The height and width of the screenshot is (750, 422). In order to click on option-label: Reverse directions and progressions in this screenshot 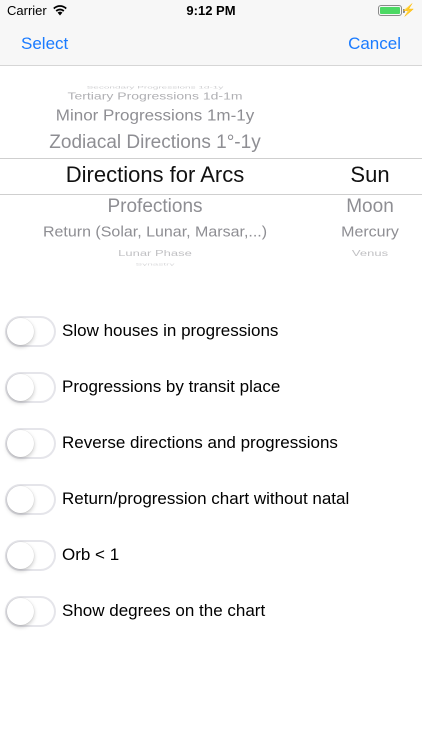, I will do `click(200, 442)`.